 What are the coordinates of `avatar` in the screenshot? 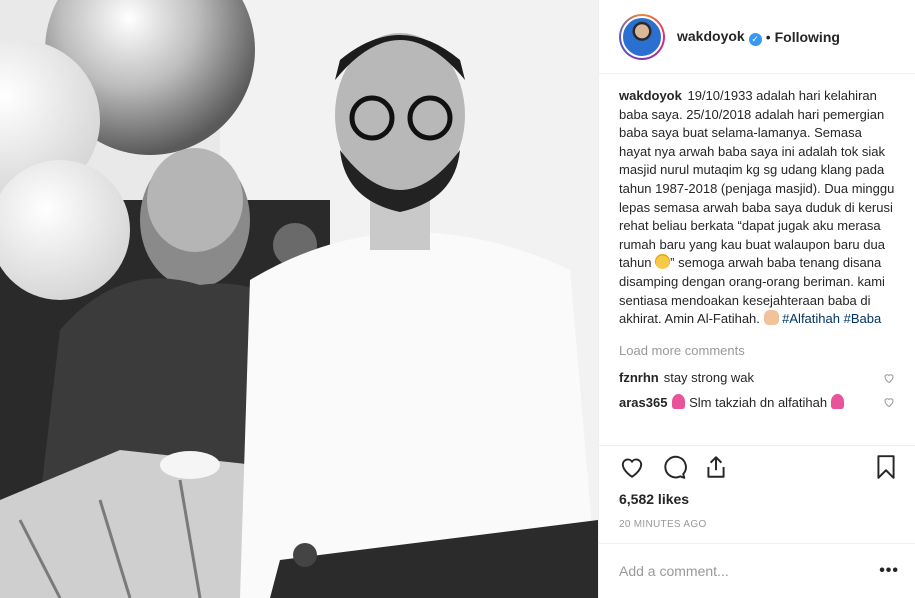 It's located at (642, 36).